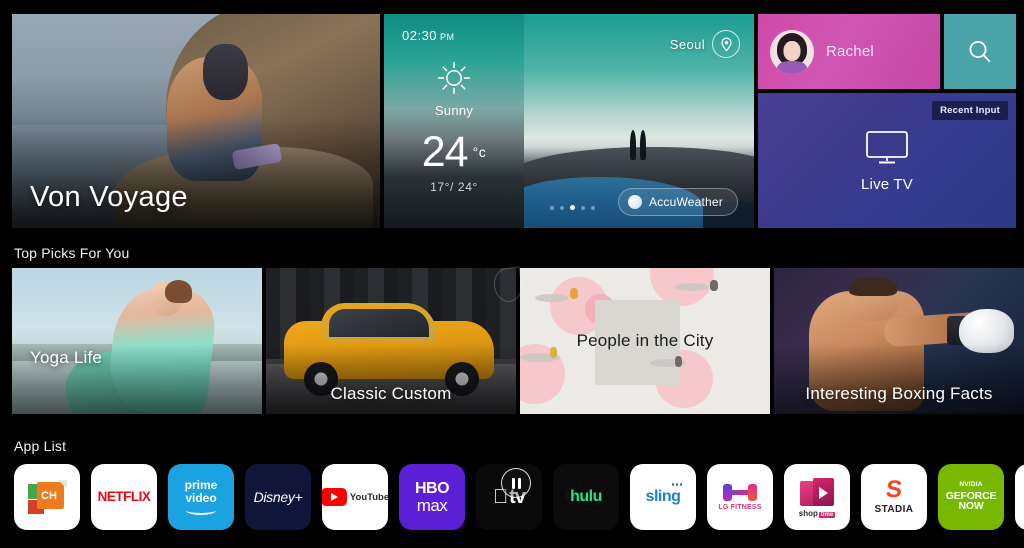 Image resolution: width=1024 pixels, height=548 pixels. Describe the element at coordinates (887, 184) in the screenshot. I see `live-tv-label: Live TV` at that location.